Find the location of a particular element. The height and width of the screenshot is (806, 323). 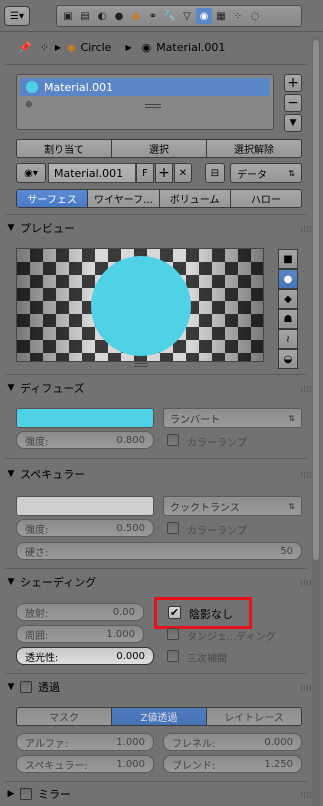

tab-mask: マスク is located at coordinates (64, 716).